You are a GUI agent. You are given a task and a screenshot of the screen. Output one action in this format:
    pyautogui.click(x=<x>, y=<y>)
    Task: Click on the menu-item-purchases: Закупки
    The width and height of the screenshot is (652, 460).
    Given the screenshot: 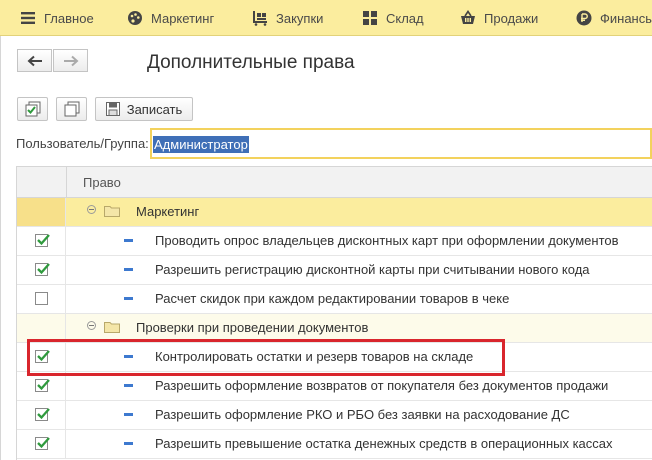 What is the action you would take?
    pyautogui.click(x=287, y=18)
    